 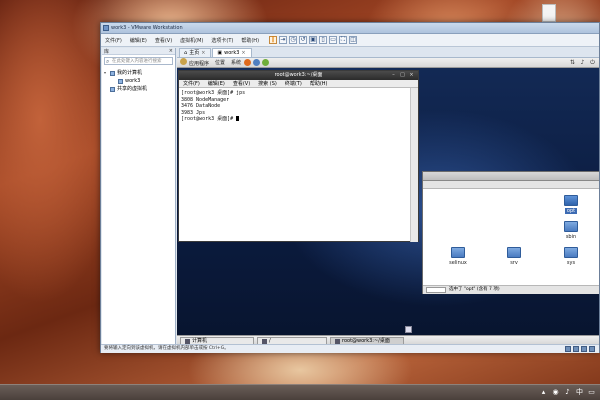 What do you see at coordinates (120, 81) in the screenshot?
I see `vm-icon` at bounding box center [120, 81].